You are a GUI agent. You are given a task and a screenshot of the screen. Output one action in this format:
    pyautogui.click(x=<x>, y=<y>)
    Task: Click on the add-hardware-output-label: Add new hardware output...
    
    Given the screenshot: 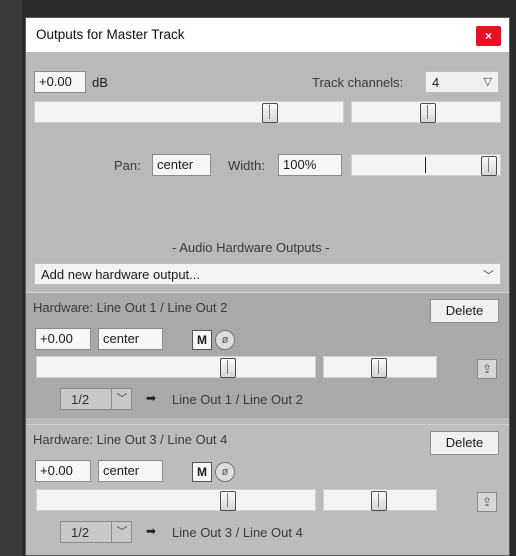 What is the action you would take?
    pyautogui.click(x=120, y=274)
    